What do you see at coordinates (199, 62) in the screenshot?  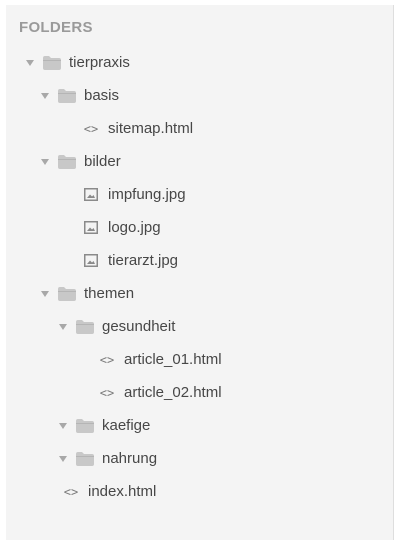 I see `tree-item-tierpraxis: tierpraxis` at bounding box center [199, 62].